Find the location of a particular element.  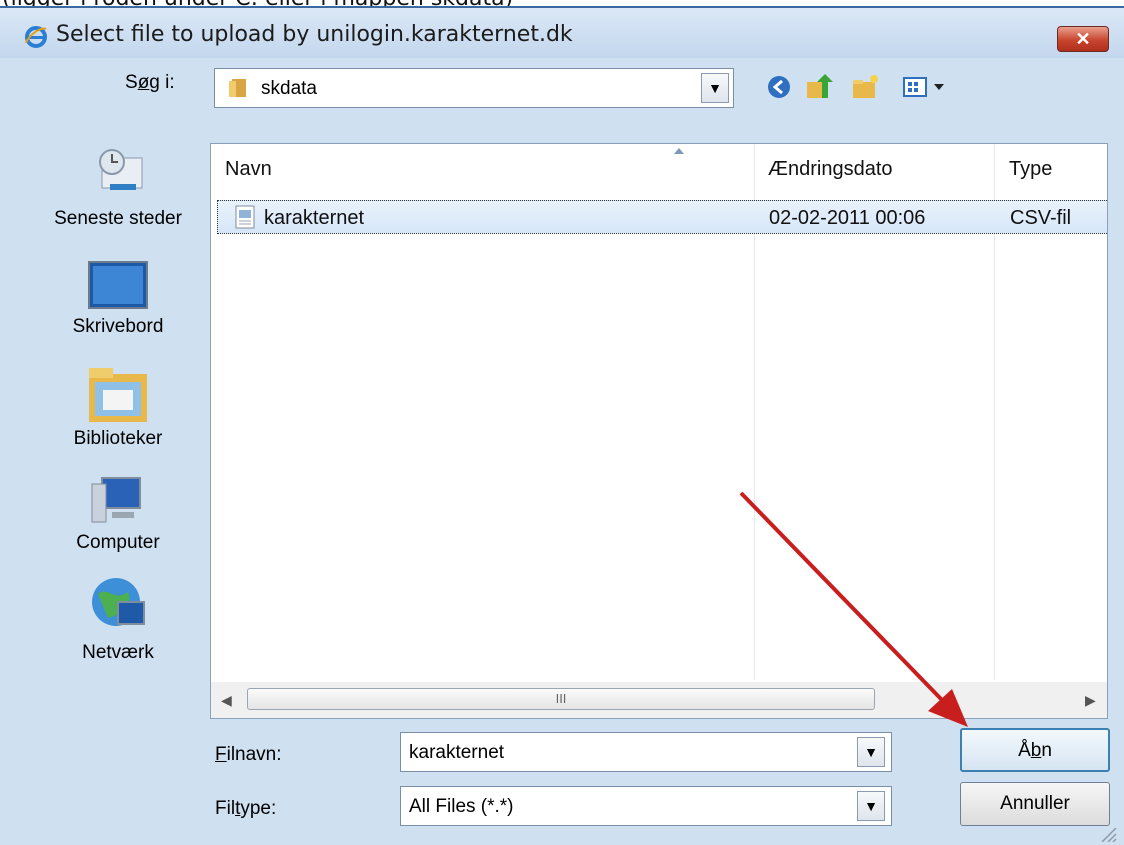

file-row: karakternet 02-02-2011 00:06 CSV-fil is located at coordinates (662, 217).